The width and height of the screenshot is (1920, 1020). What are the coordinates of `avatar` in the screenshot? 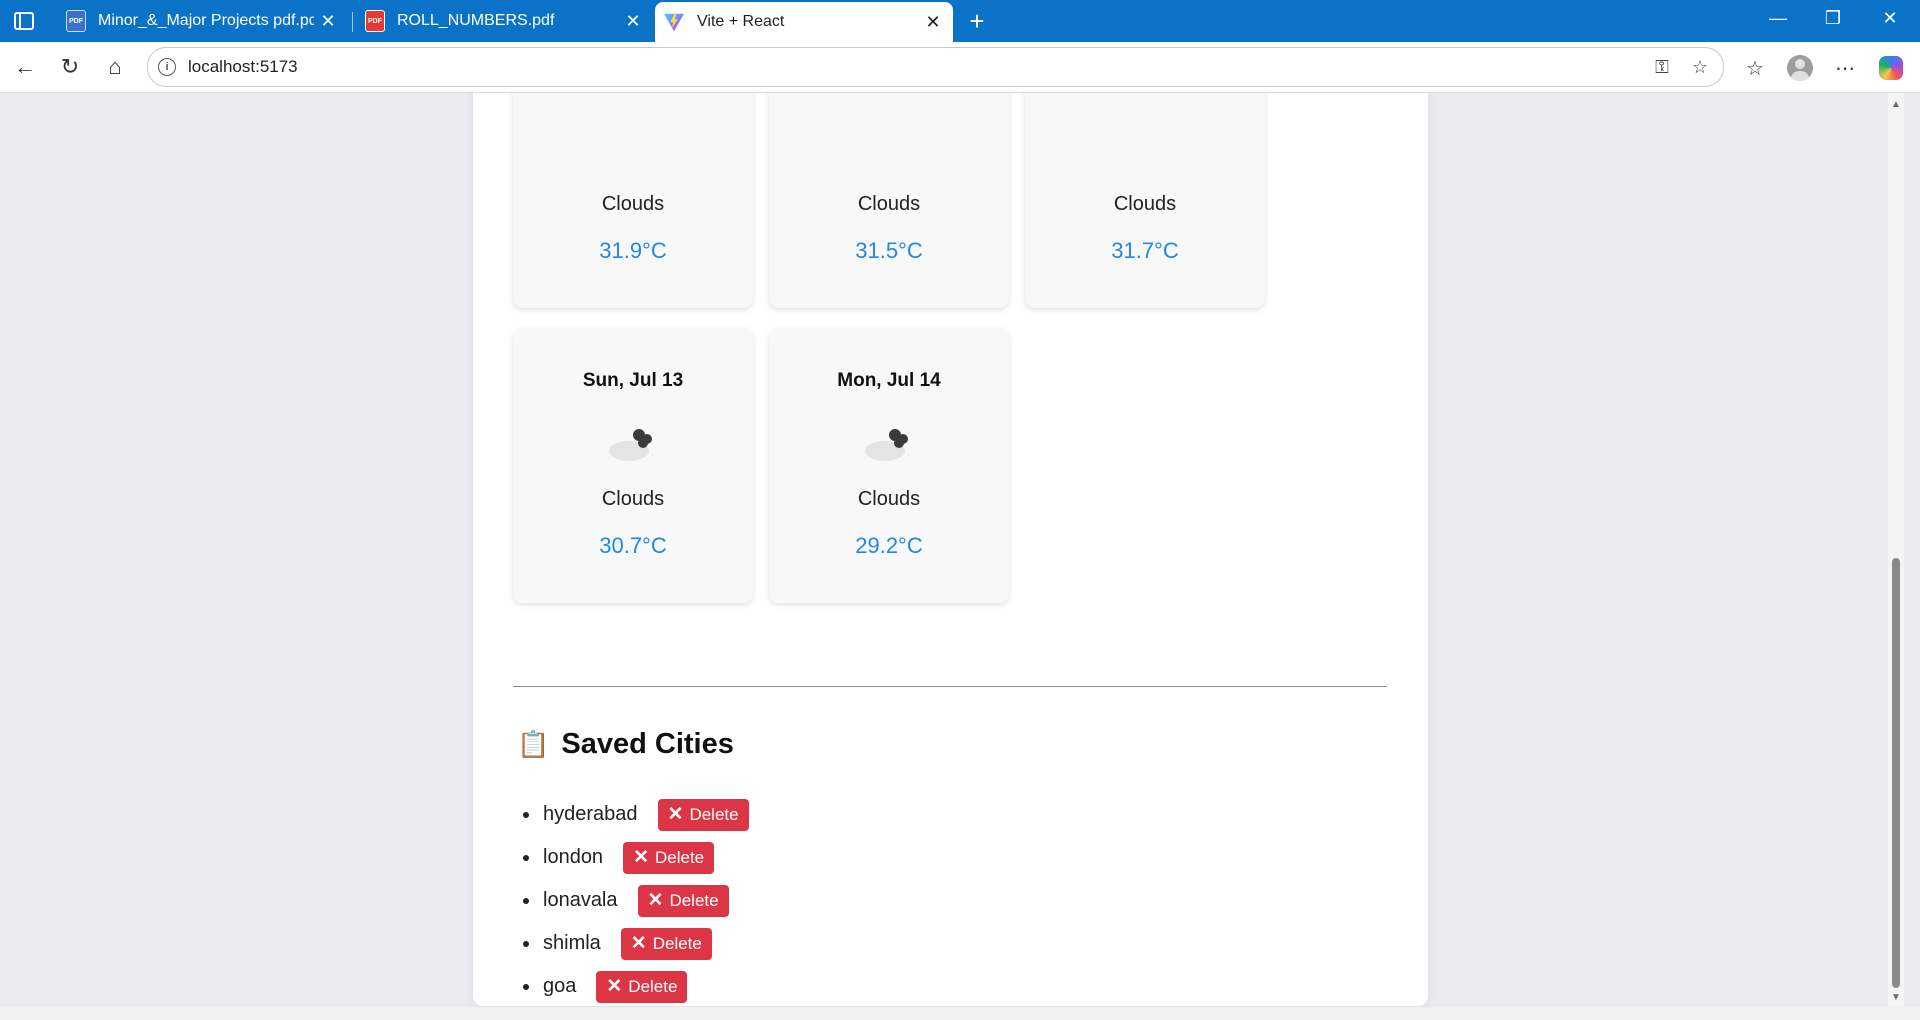 It's located at (1800, 68).